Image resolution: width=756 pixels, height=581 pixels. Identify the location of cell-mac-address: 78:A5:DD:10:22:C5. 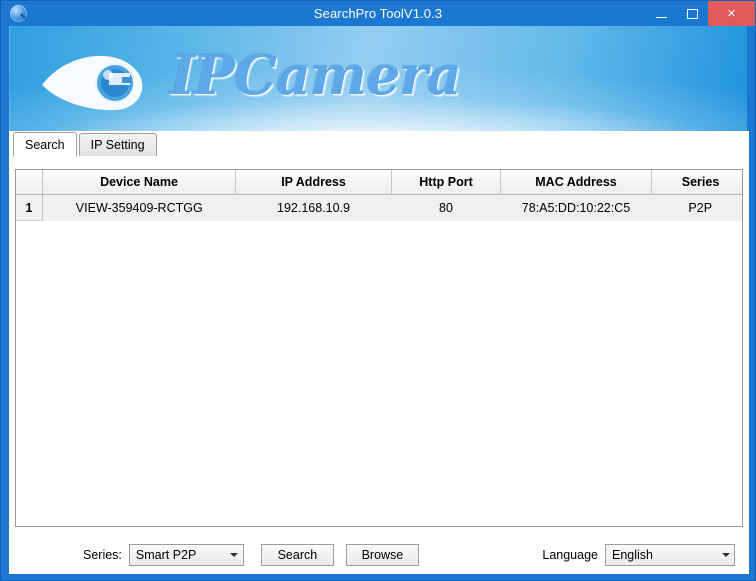
(576, 207).